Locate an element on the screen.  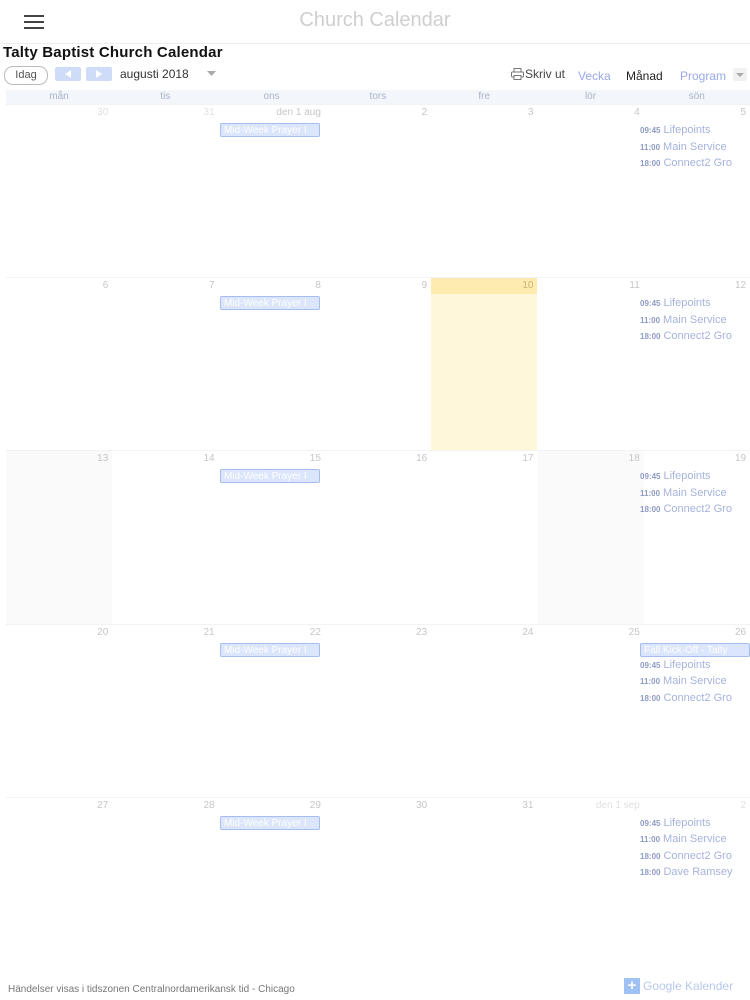
day-number: 10 is located at coordinates (527, 285).